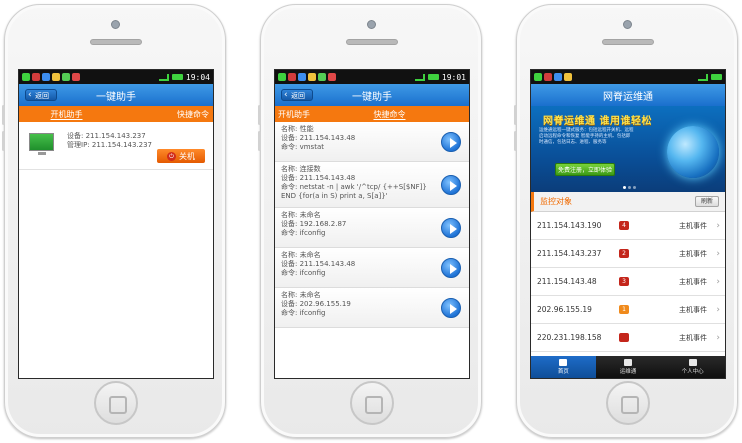  What do you see at coordinates (372, 228) in the screenshot?
I see `command-item: 名称: 未命名 设备: 192.168.2.87 命令: ifconfig` at bounding box center [372, 228].